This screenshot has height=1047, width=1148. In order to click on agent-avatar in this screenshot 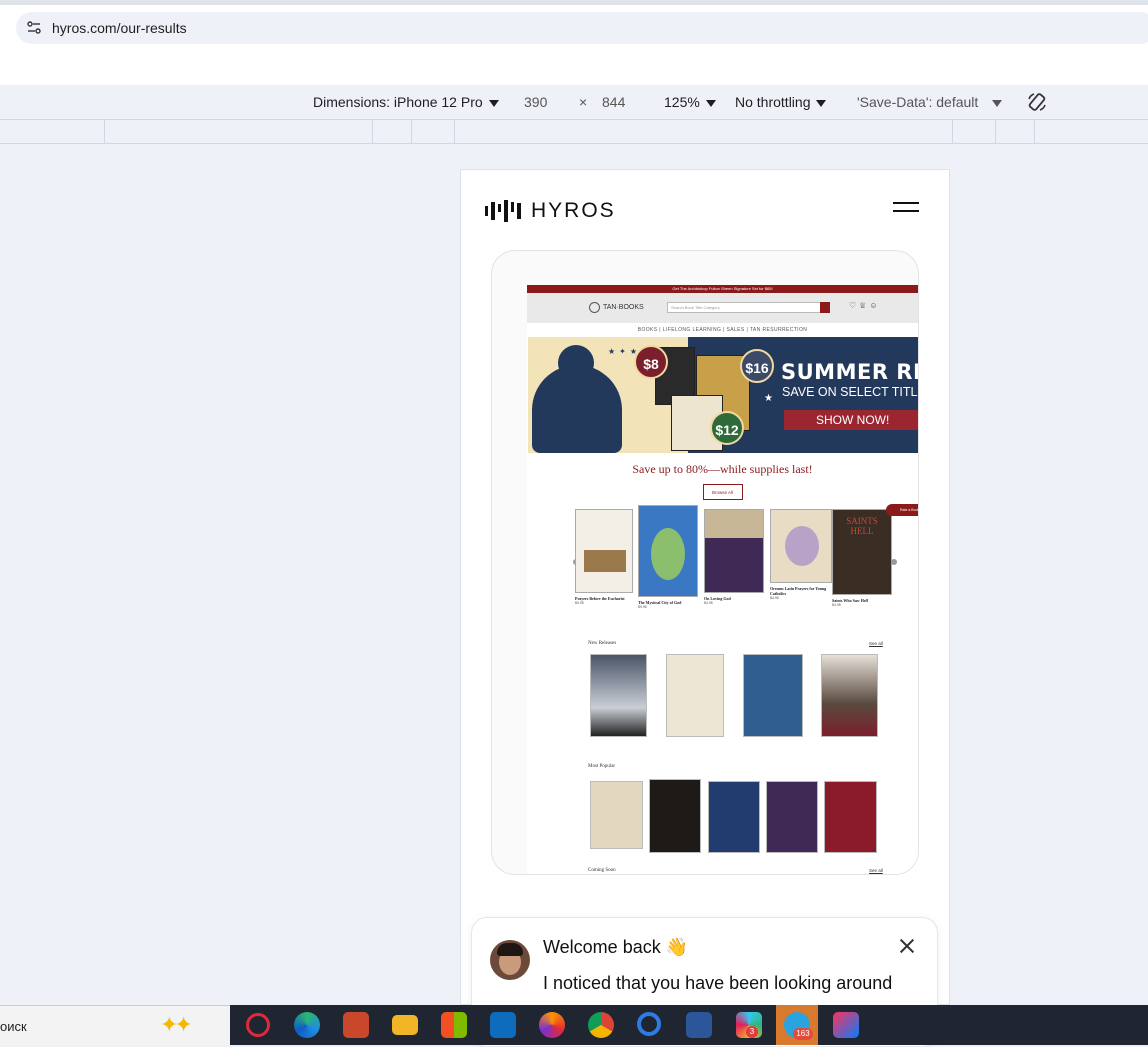, I will do `click(510, 960)`.